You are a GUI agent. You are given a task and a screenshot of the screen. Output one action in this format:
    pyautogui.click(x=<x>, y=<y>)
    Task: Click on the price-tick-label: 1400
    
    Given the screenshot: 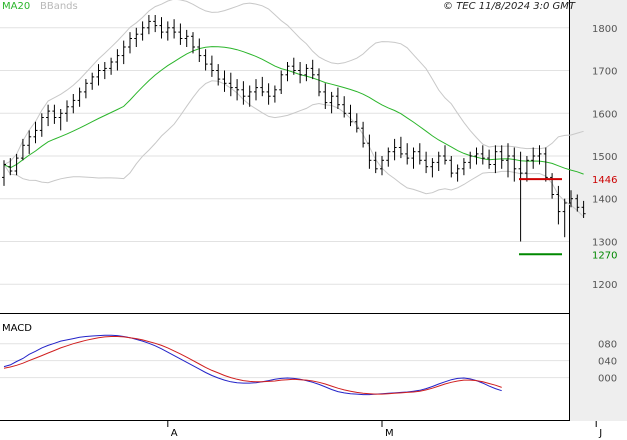 What is the action you would take?
    pyautogui.click(x=604, y=200)
    